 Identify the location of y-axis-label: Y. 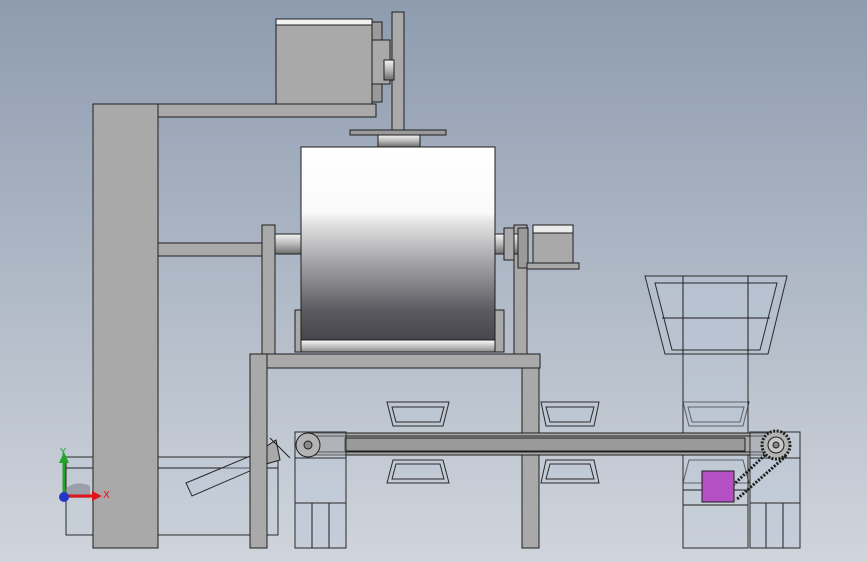
(63, 452).